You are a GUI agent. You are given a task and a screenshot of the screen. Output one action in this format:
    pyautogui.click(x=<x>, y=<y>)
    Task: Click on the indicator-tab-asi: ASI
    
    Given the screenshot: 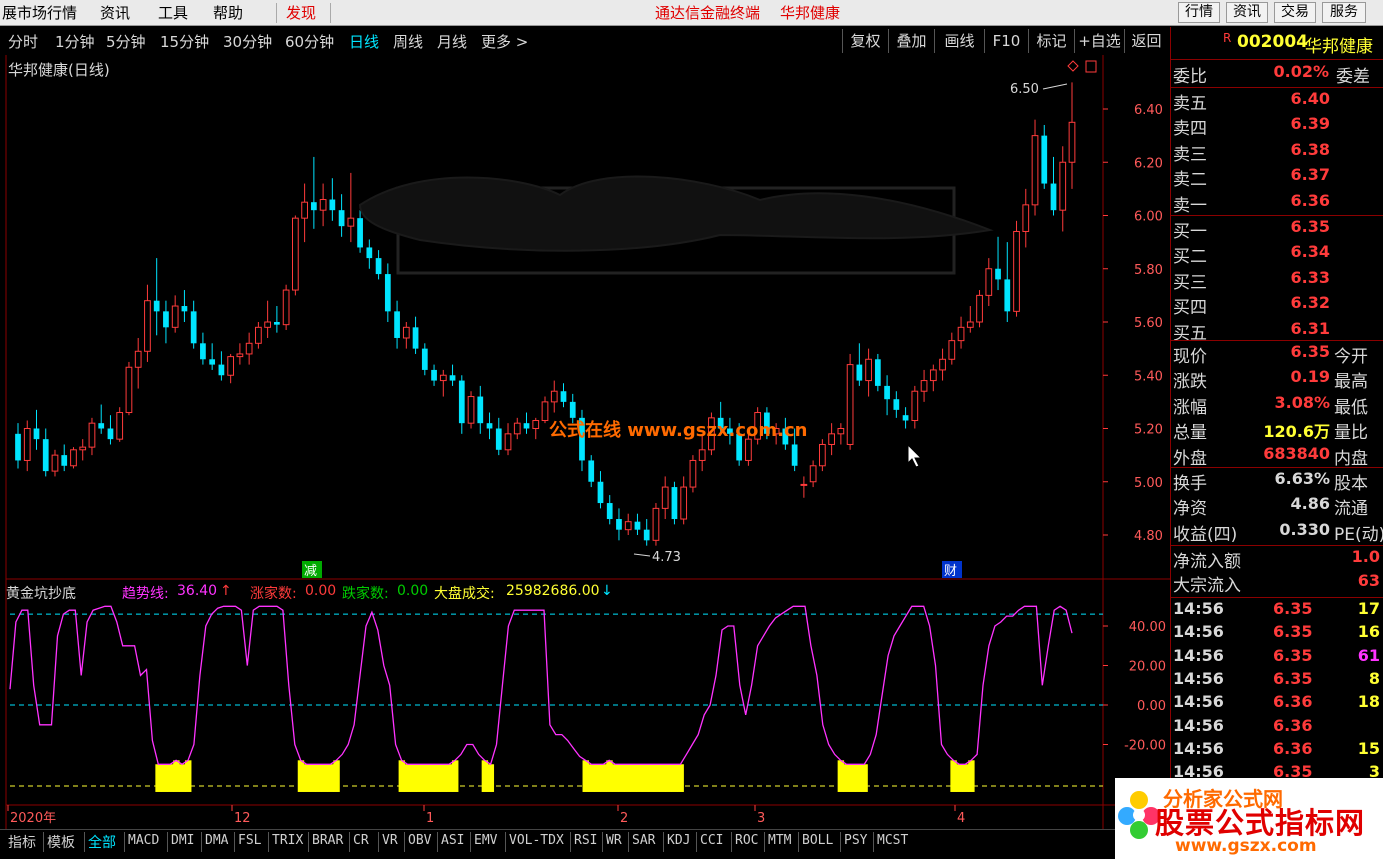 What is the action you would take?
    pyautogui.click(x=452, y=840)
    